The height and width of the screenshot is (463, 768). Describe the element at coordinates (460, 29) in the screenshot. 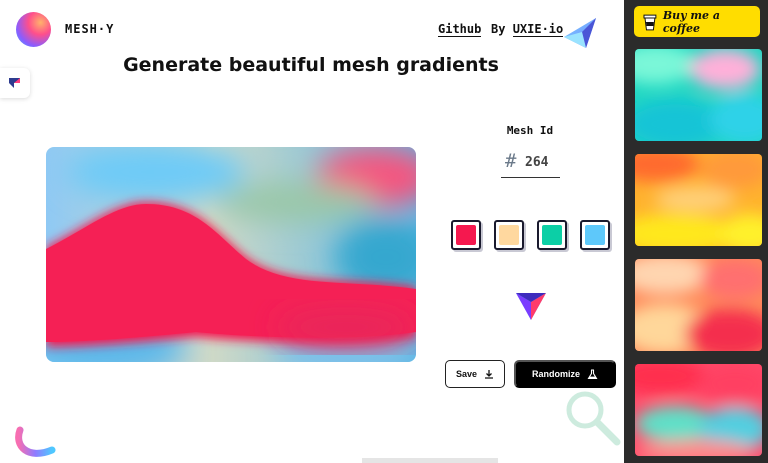

I see `github-link: Github` at that location.